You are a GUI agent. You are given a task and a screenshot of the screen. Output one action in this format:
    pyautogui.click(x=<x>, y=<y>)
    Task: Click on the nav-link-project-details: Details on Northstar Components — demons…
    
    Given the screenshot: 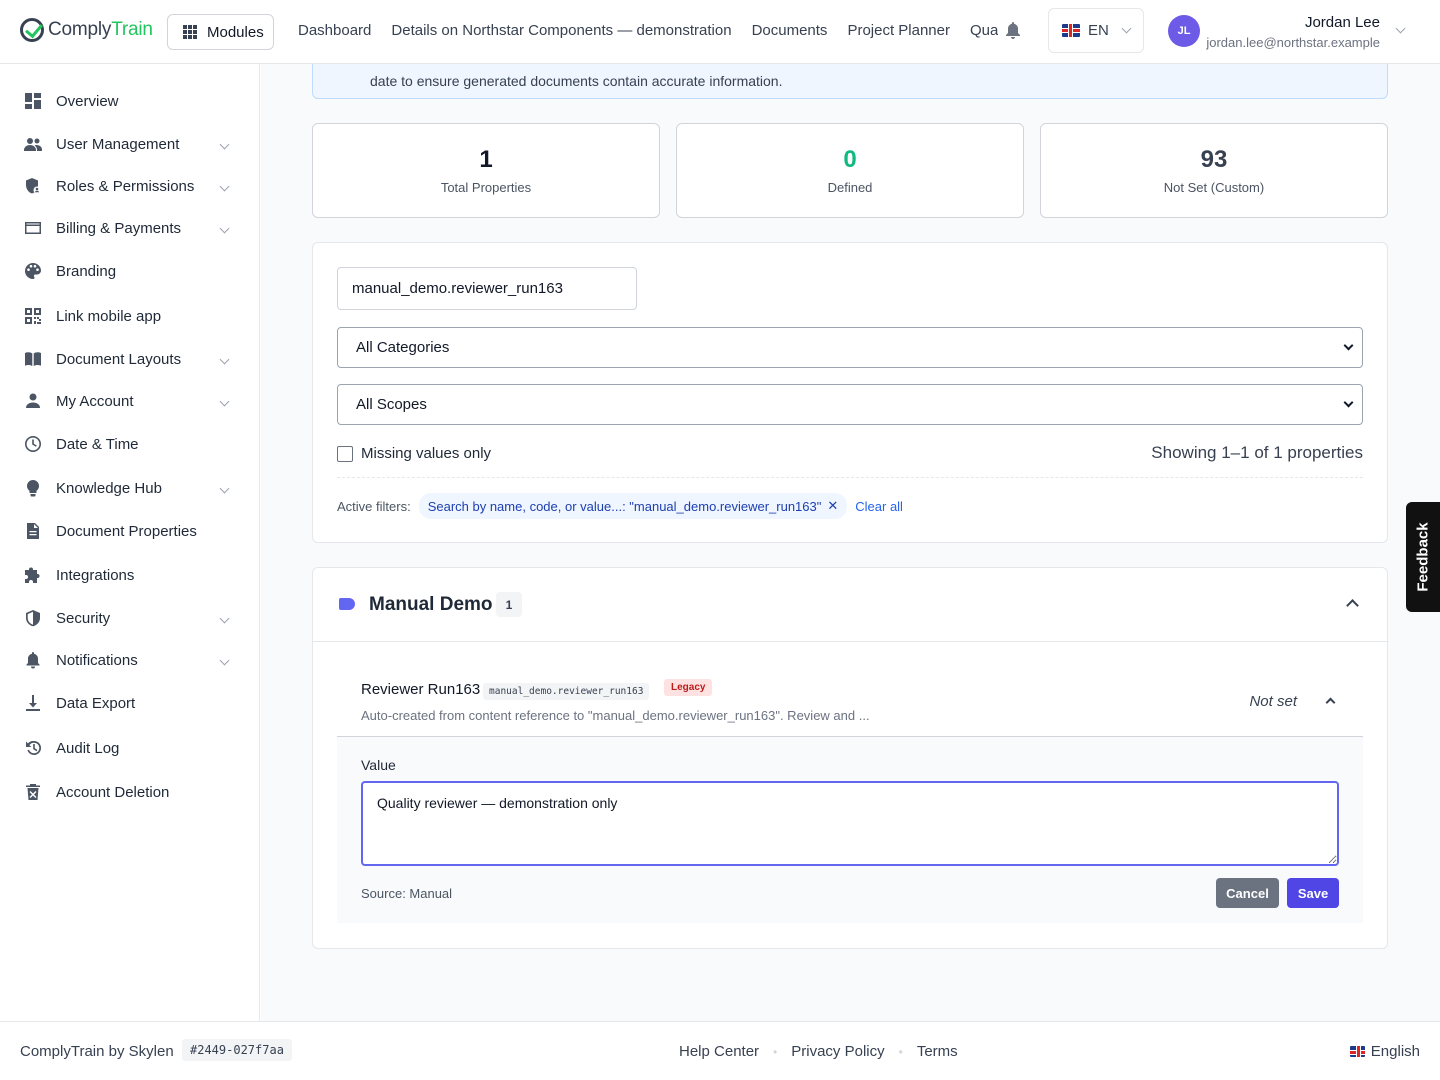 What is the action you would take?
    pyautogui.click(x=561, y=30)
    